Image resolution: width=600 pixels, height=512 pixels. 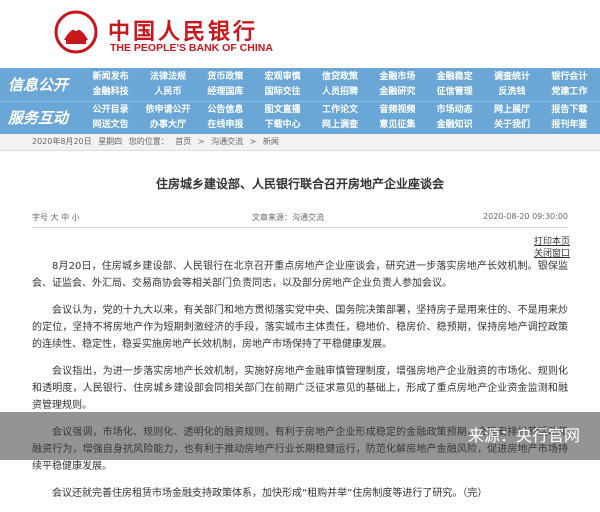 I want to click on nav-item-aml: 反洗钱, so click(x=511, y=92).